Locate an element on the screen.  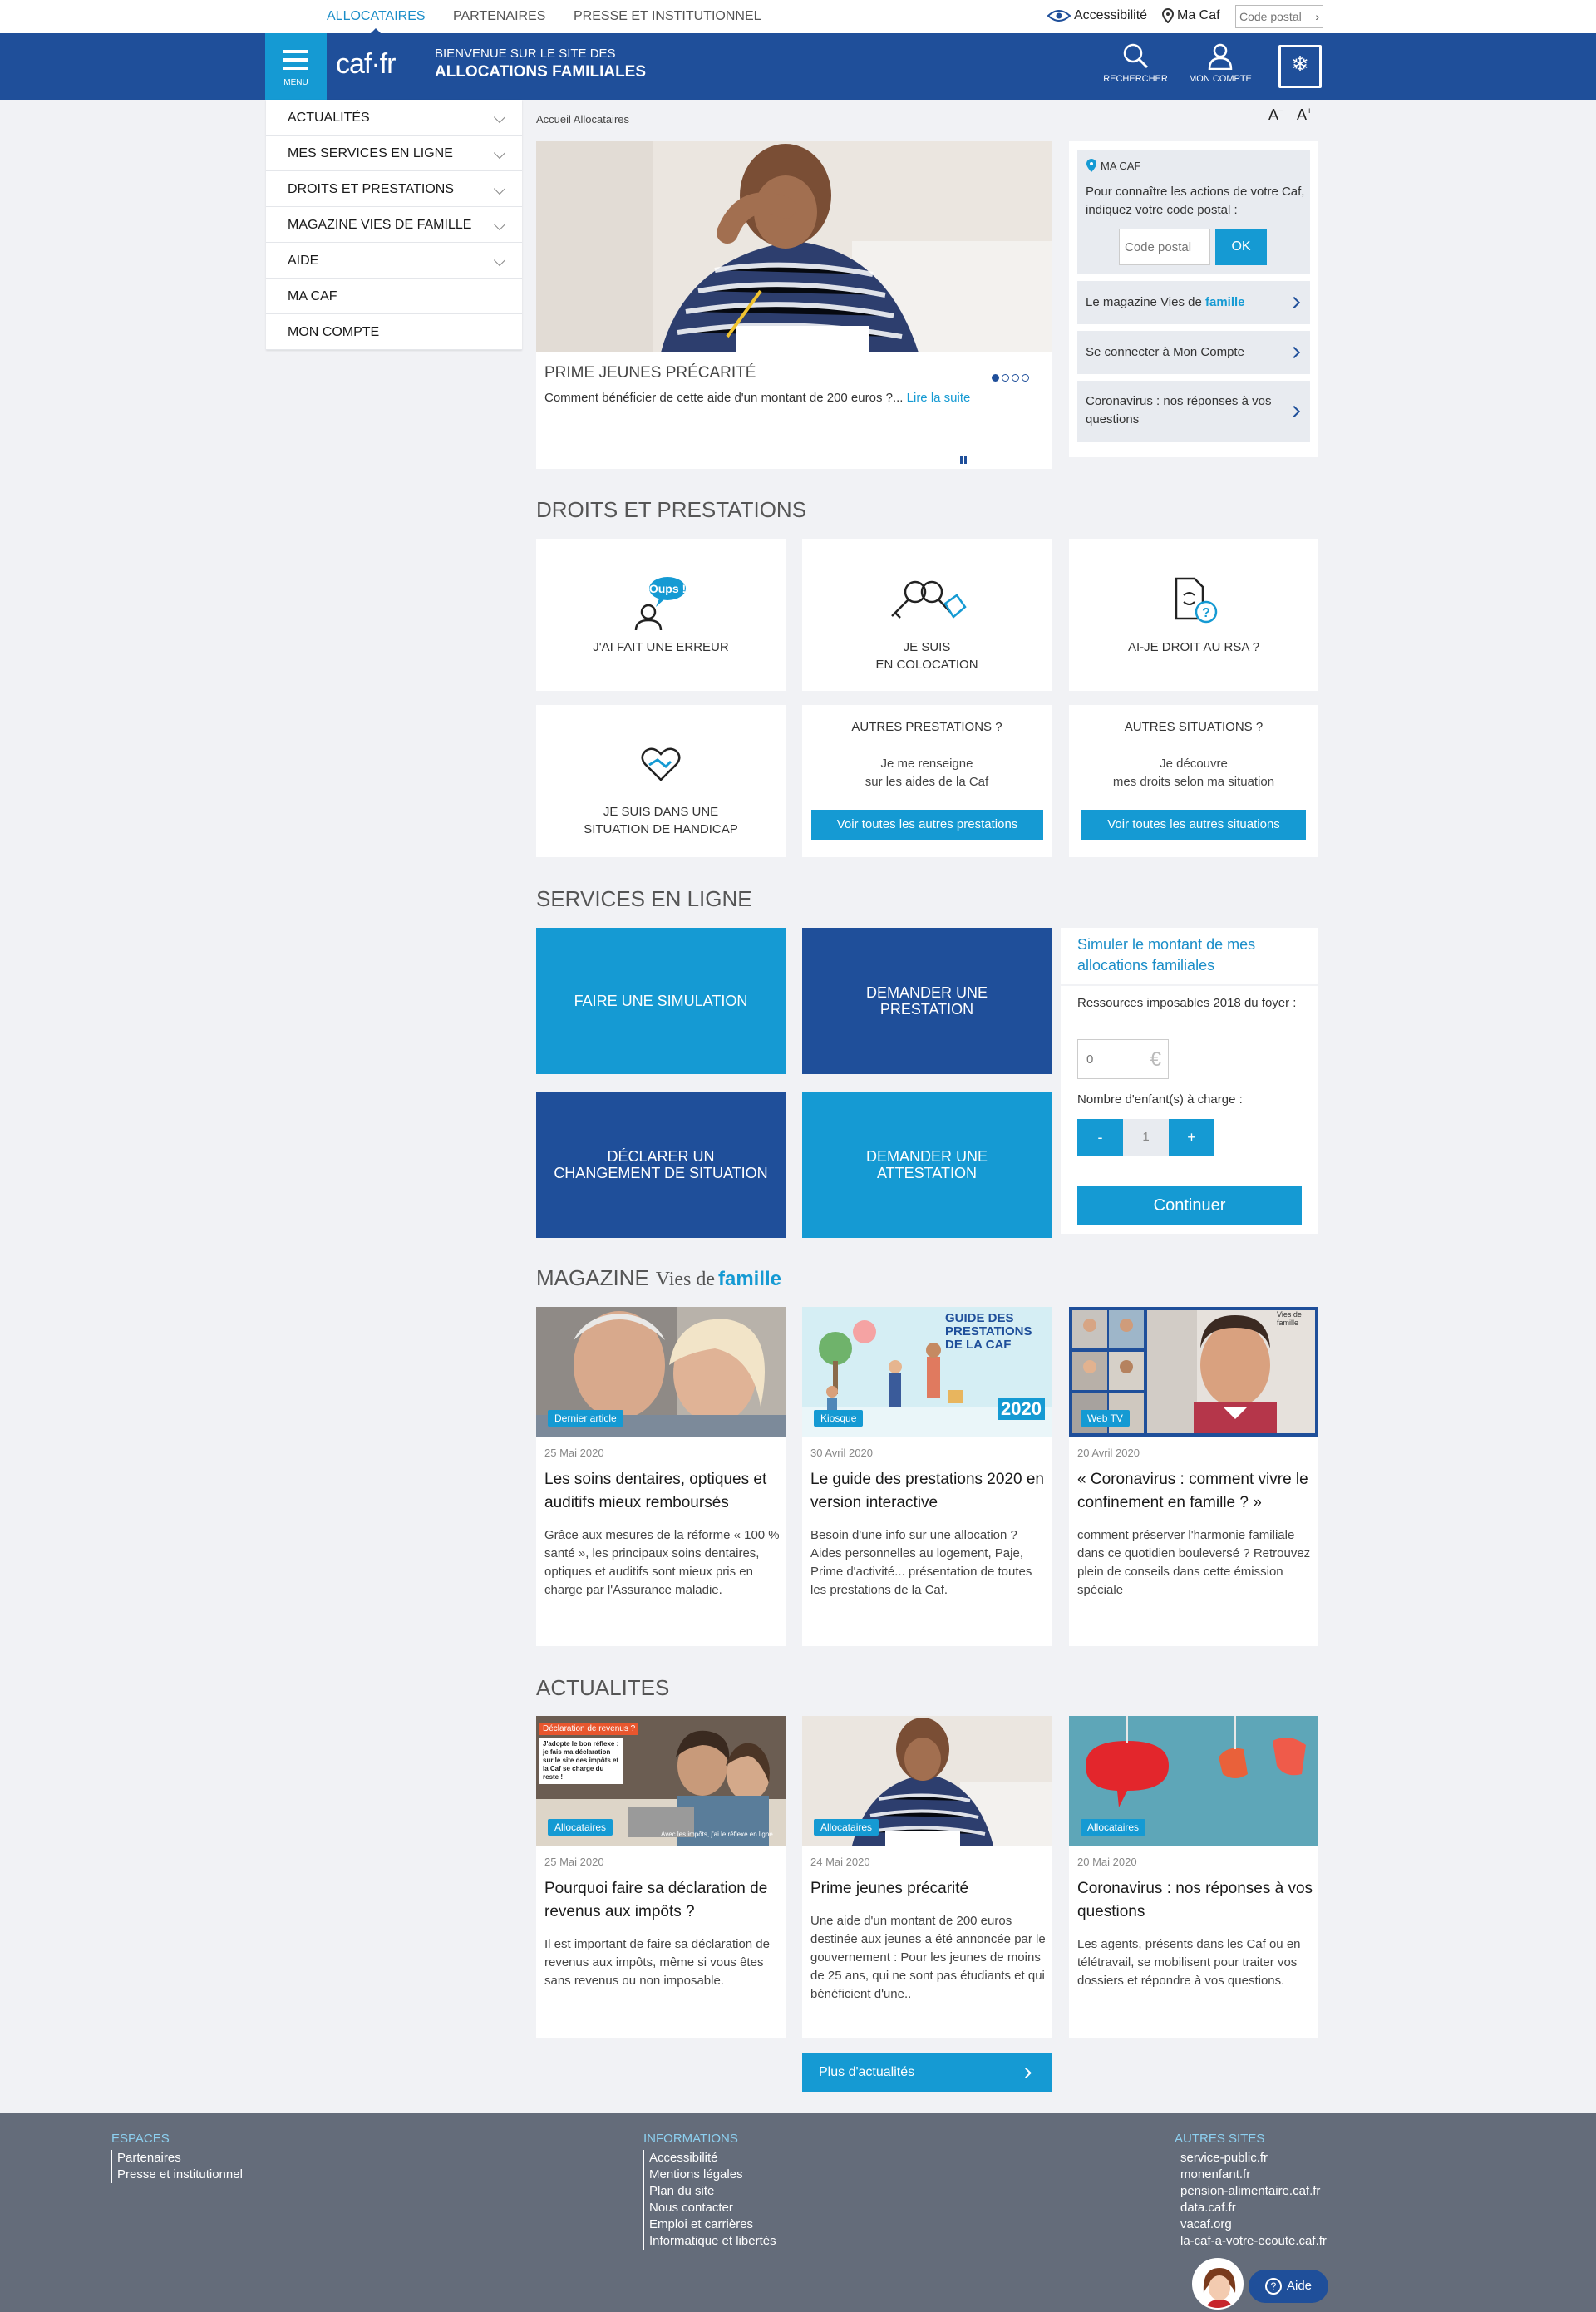
tab-allocataires: ALLOCATAIRES is located at coordinates (376, 16).